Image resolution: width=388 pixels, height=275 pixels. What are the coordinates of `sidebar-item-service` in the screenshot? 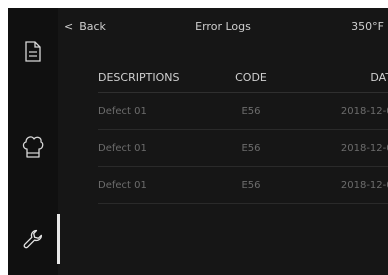 It's located at (34, 239).